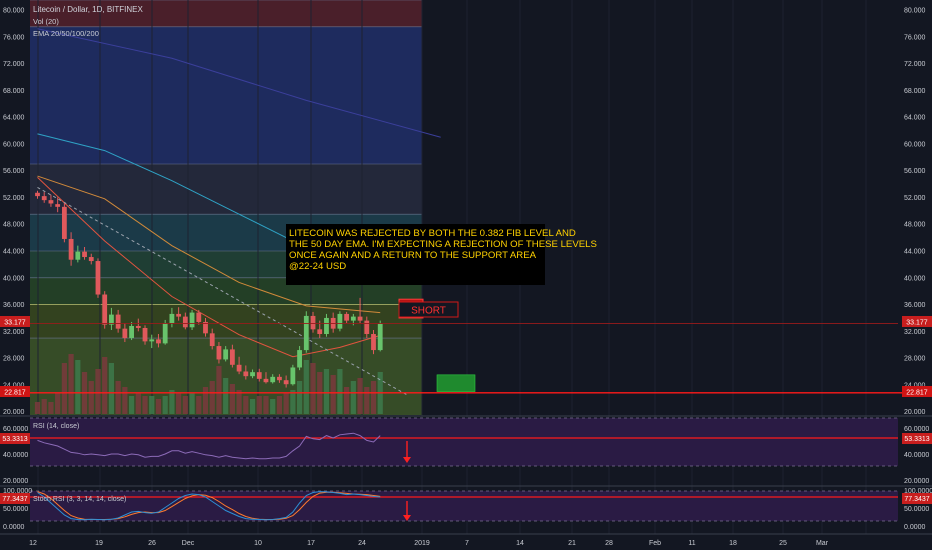 The height and width of the screenshot is (550, 932). I want to click on x-tick-label: 14, so click(520, 543).